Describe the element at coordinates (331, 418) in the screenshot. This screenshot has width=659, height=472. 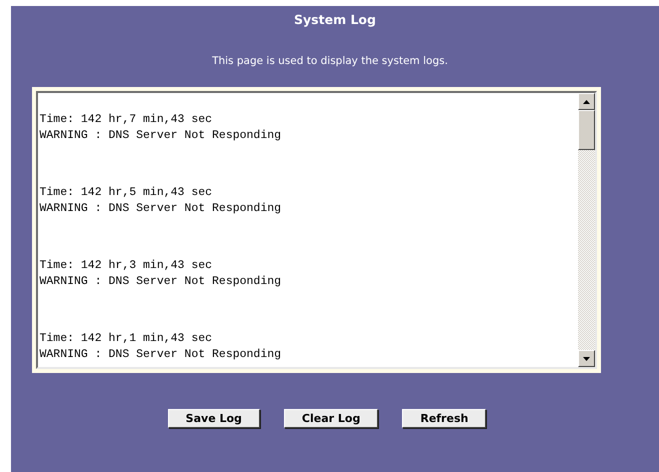
I see `action-button: Clear Log` at that location.